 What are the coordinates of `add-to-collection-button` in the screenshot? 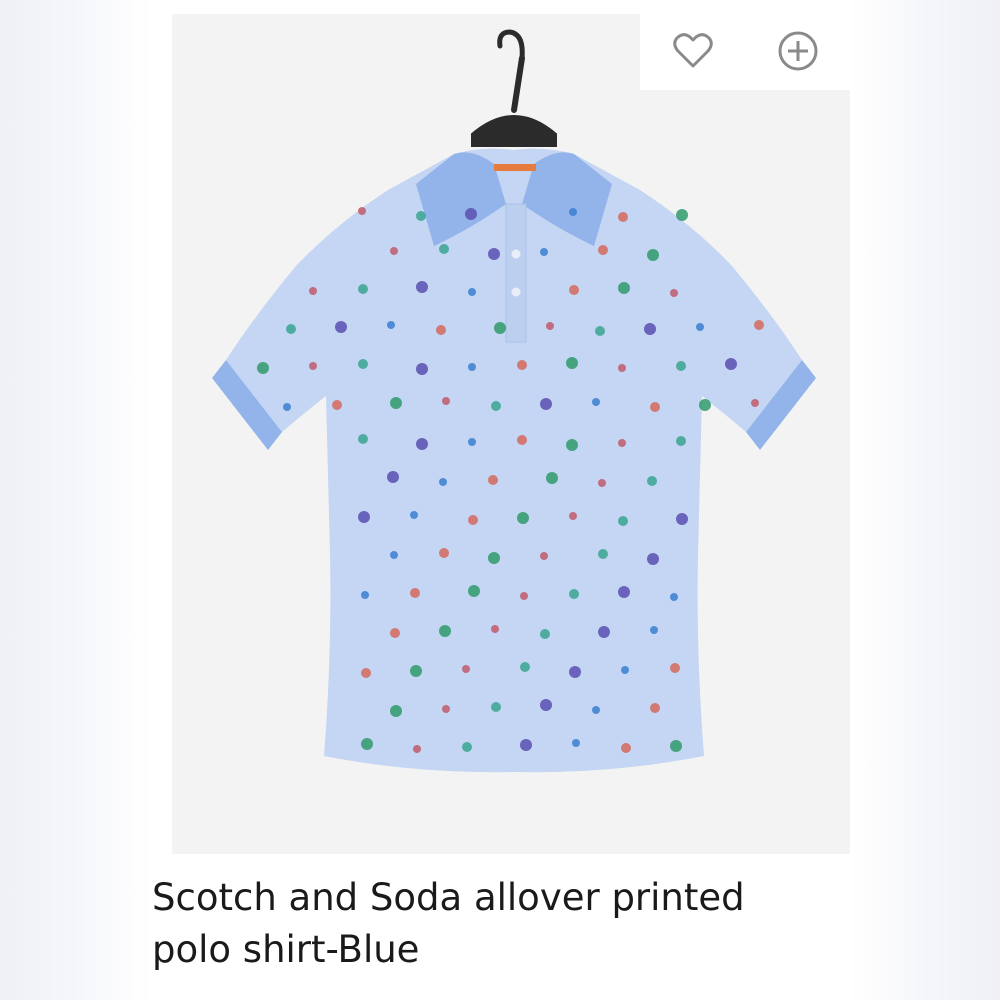 It's located at (798, 51).